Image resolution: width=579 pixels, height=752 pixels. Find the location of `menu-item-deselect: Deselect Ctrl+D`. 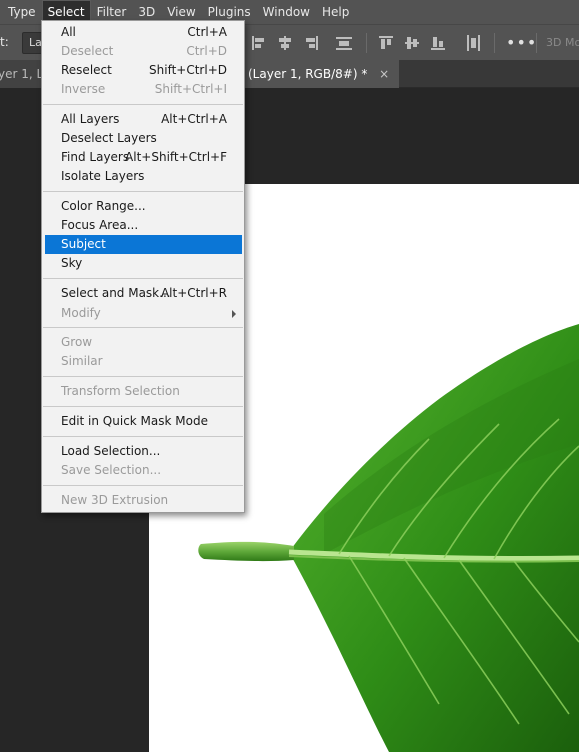

menu-item-deselect: Deselect Ctrl+D is located at coordinates (143, 51).